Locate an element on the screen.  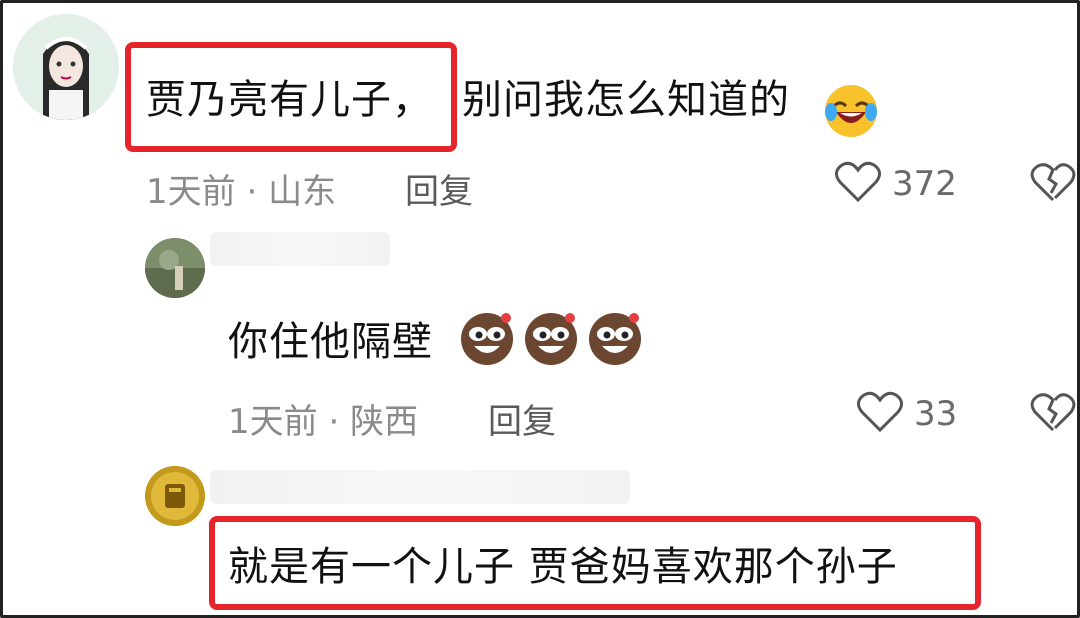
comment-text: 你住他隔壁 is located at coordinates (330, 342).